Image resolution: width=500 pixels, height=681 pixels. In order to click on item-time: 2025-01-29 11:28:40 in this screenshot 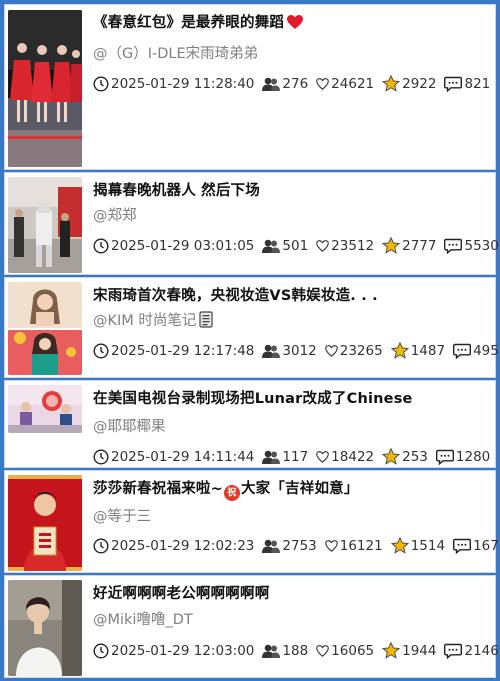, I will do `click(183, 83)`.